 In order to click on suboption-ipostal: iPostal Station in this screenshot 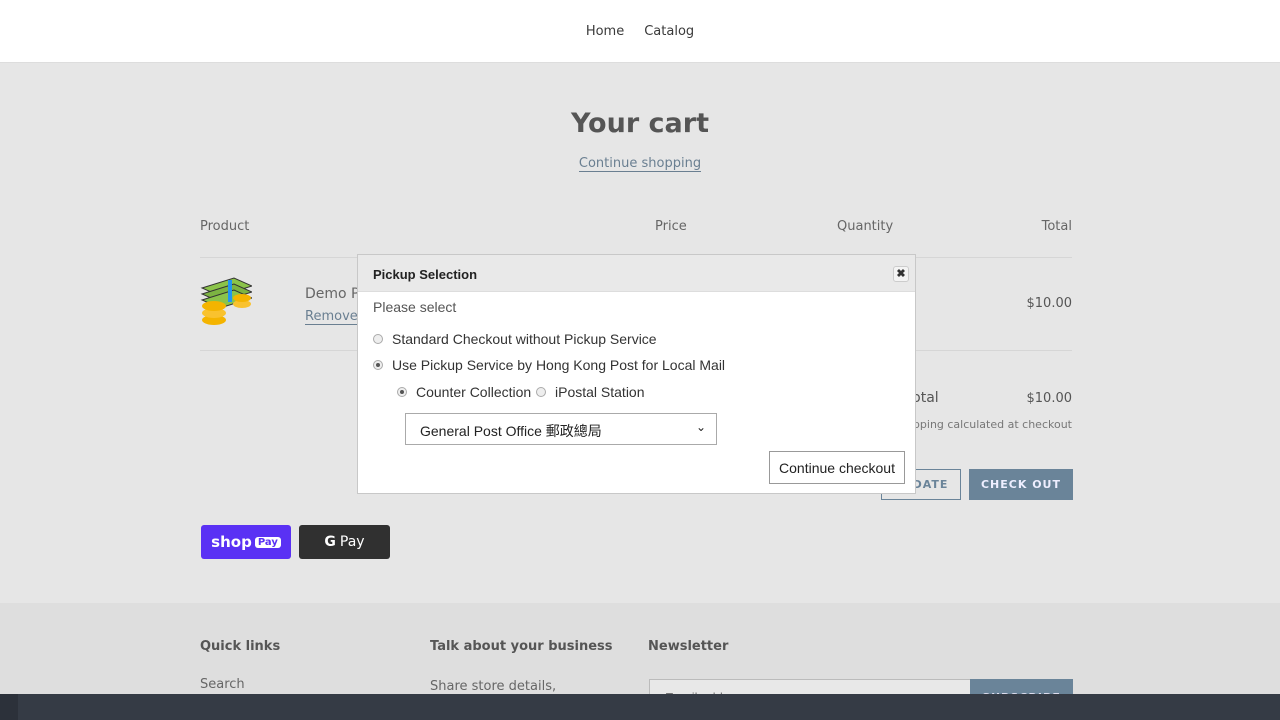, I will do `click(590, 392)`.